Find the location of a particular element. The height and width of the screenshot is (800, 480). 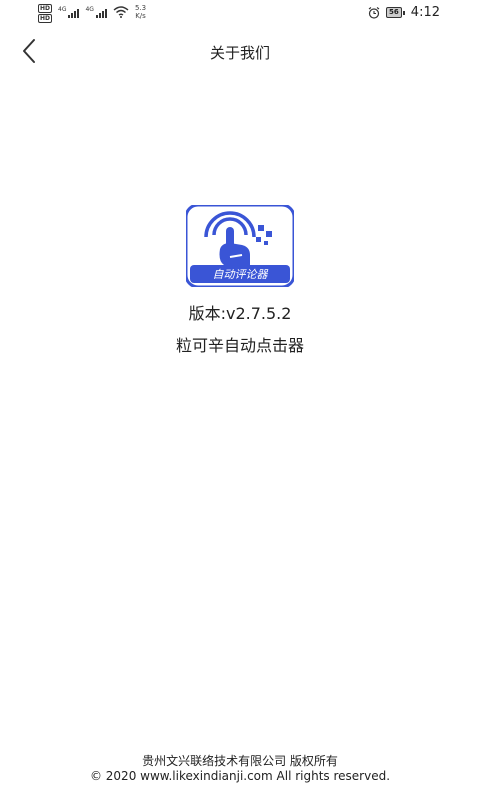

battery-icon: 56 is located at coordinates (395, 12).